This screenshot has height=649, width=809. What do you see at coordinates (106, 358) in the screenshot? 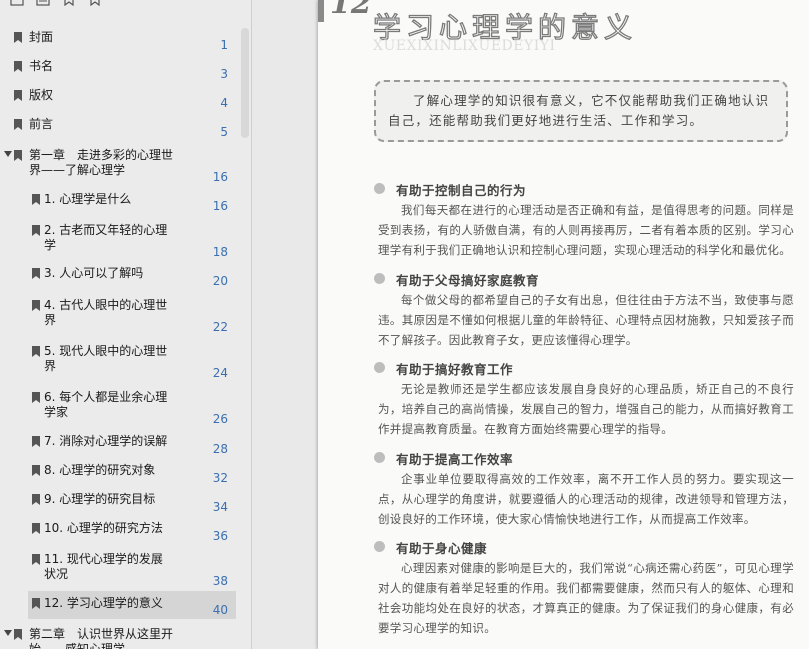
I see `bookmark-label: 5. 现代人眼中的心理世界` at bounding box center [106, 358].